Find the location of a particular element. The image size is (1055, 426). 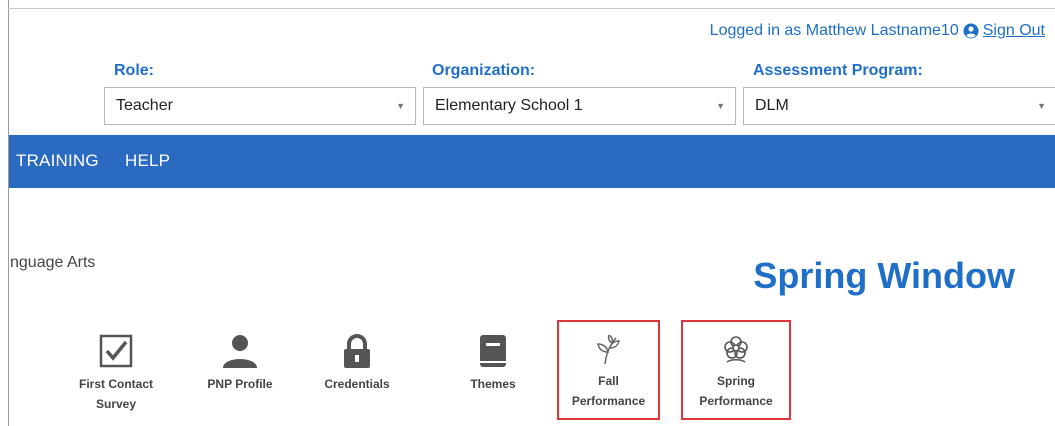

person-icon is located at coordinates (240, 354).